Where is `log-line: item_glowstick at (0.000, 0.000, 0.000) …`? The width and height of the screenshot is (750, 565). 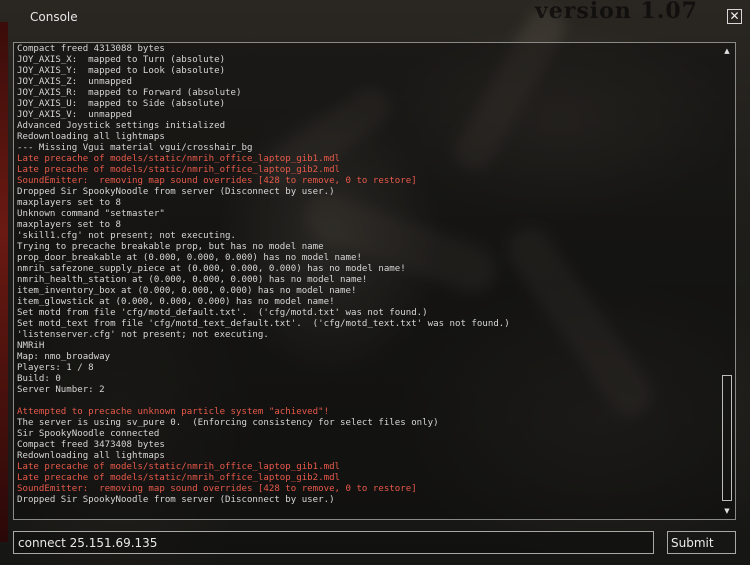
log-line: item_glowstick at (0.000, 0.000, 0.000) … is located at coordinates (176, 302).